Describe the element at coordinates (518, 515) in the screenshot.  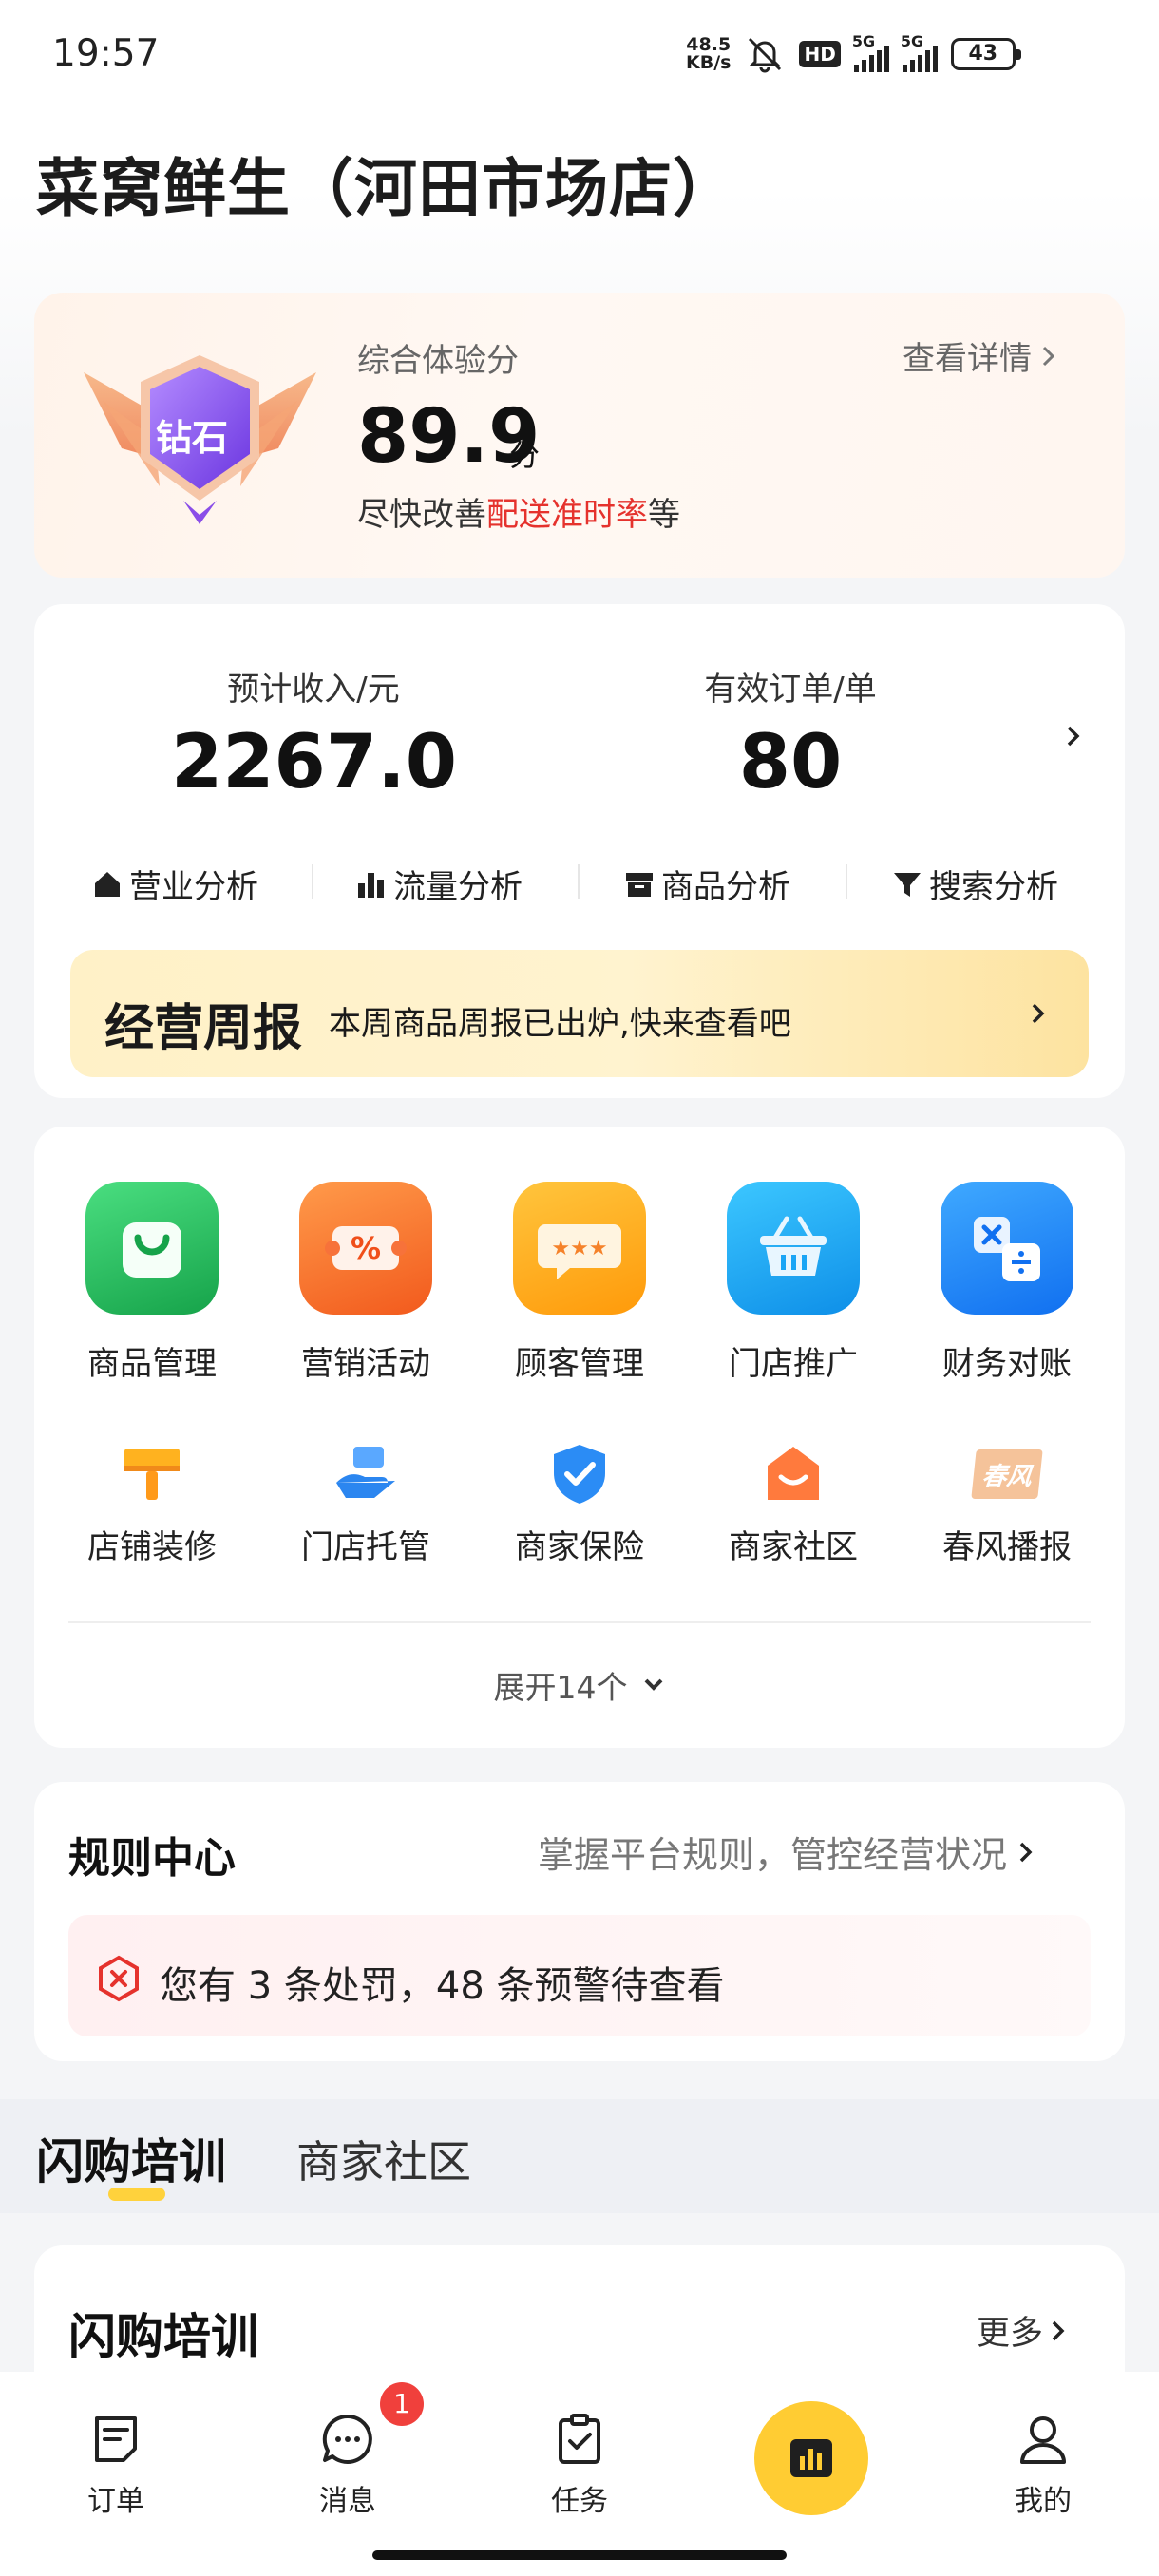
I see `score-tip: 尽快改善配送准时率等` at that location.